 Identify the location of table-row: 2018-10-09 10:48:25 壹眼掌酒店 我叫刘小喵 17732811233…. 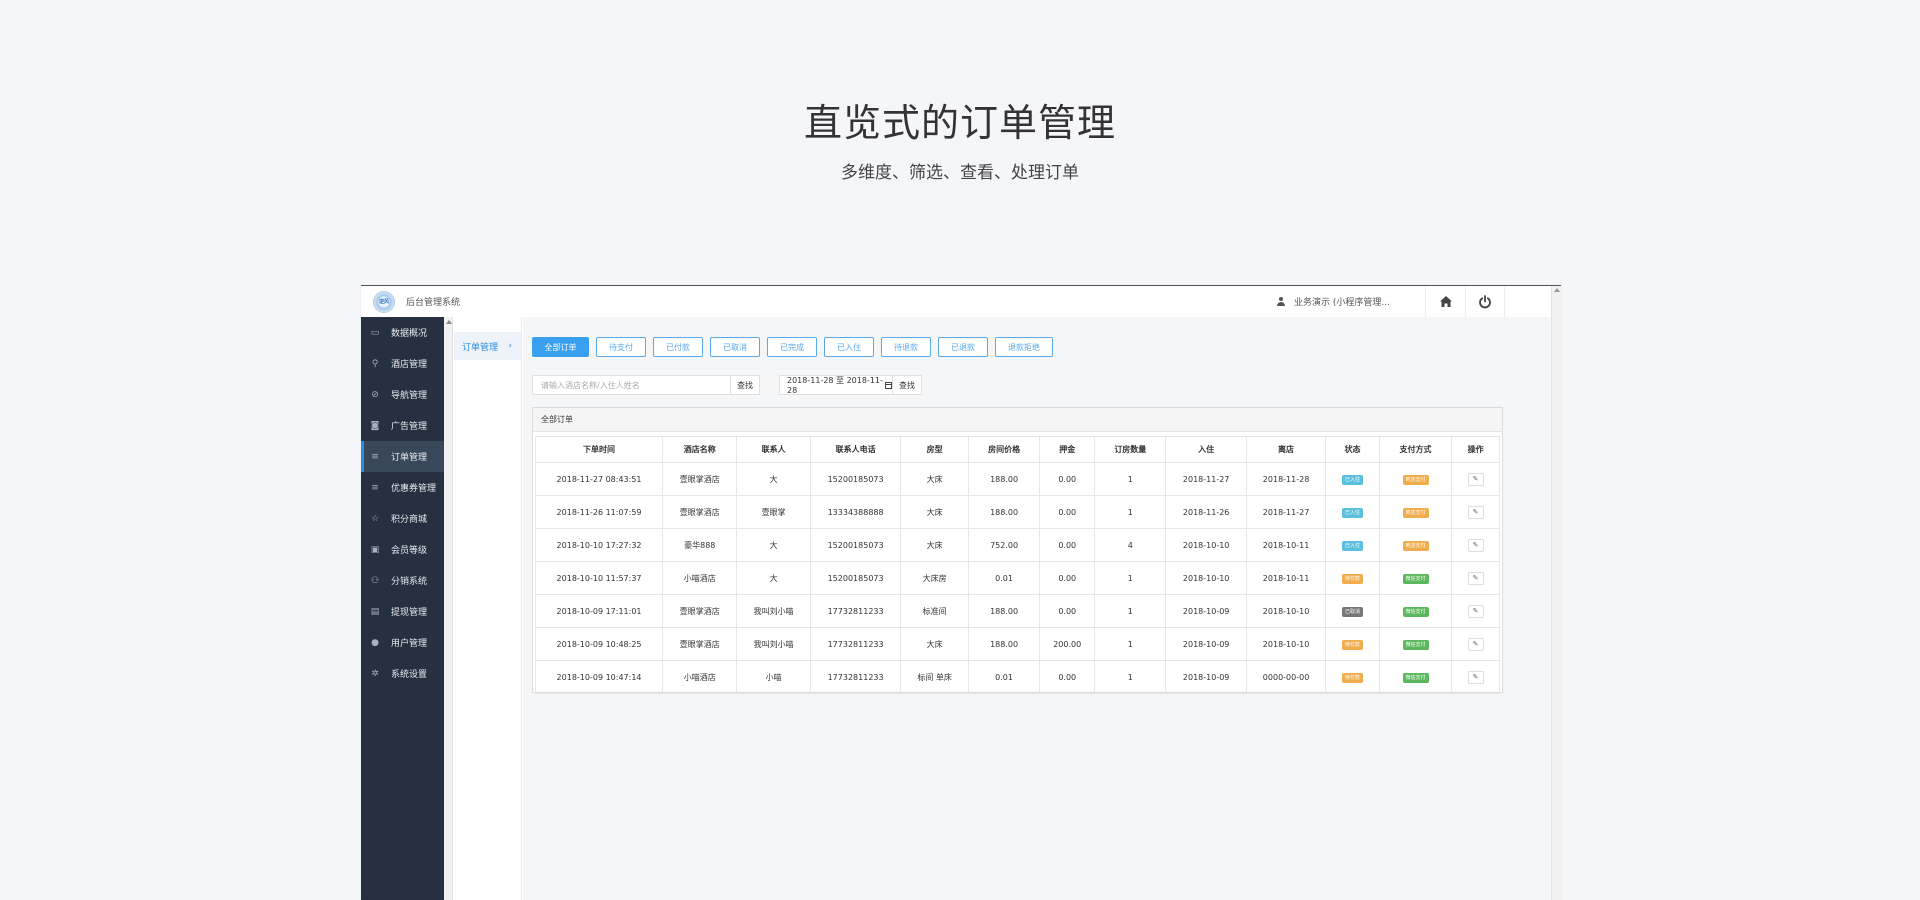
(1017, 644).